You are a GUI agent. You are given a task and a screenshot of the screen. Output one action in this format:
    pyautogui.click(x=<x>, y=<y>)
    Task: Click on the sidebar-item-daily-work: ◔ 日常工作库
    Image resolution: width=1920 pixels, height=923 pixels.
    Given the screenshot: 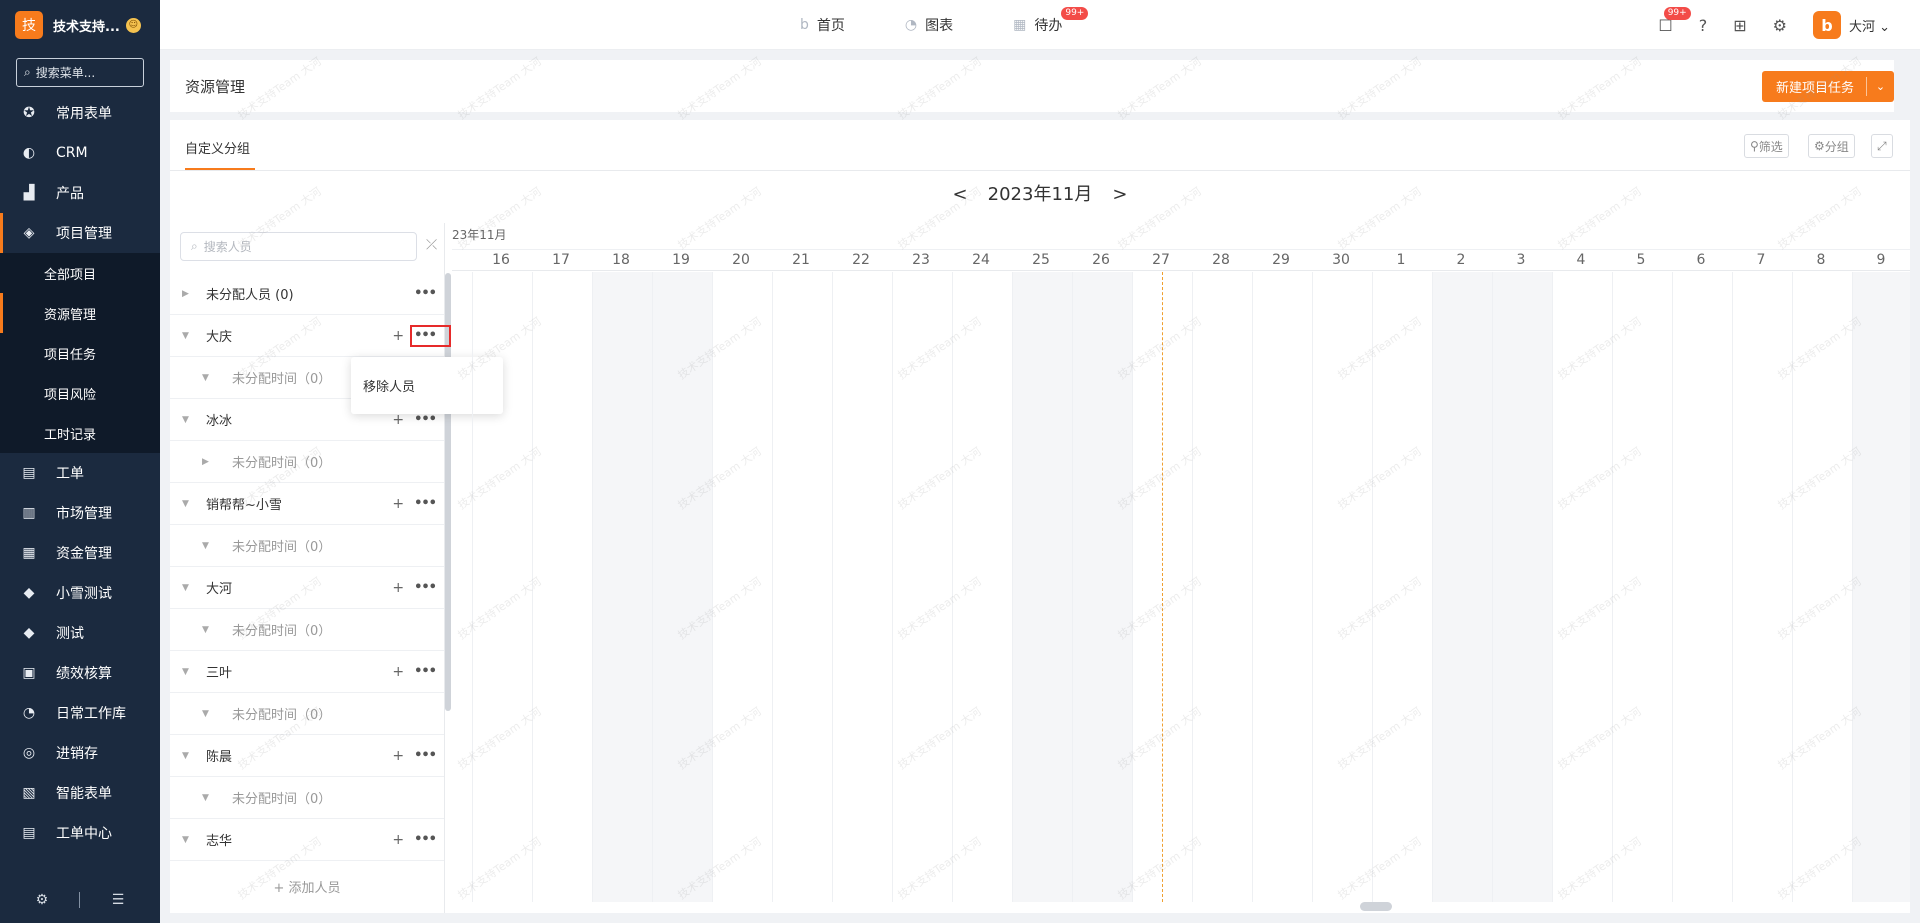 What is the action you would take?
    pyautogui.click(x=80, y=713)
    